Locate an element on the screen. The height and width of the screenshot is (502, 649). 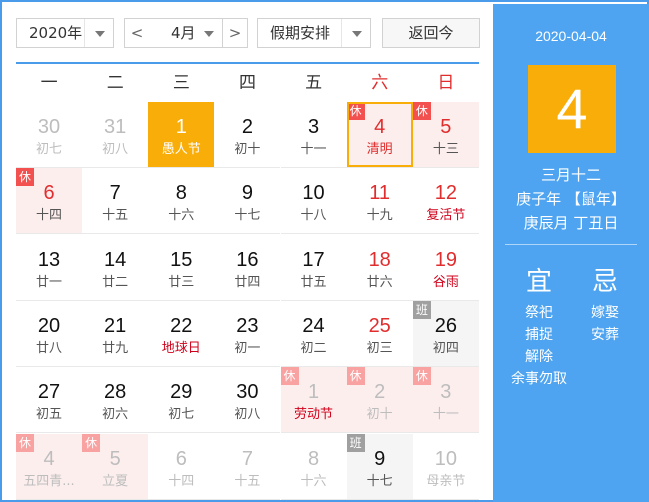
date-cell: 班 9 十七 is located at coordinates (379, 466).